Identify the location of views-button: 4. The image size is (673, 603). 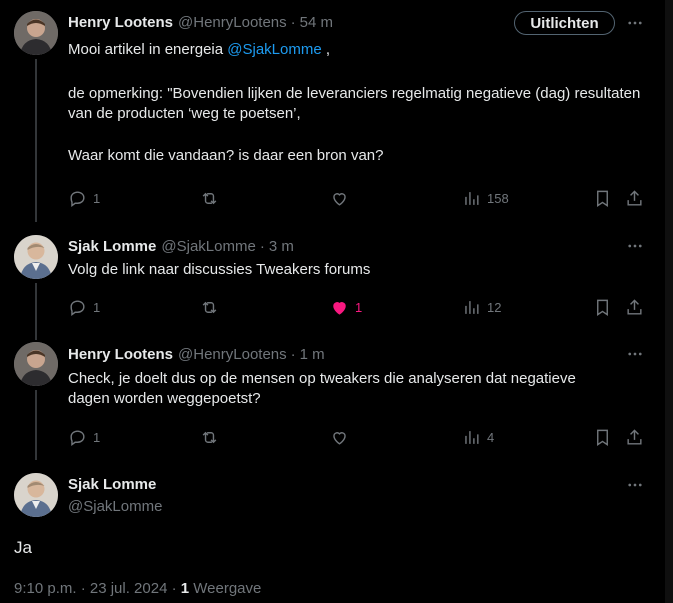
(478, 437).